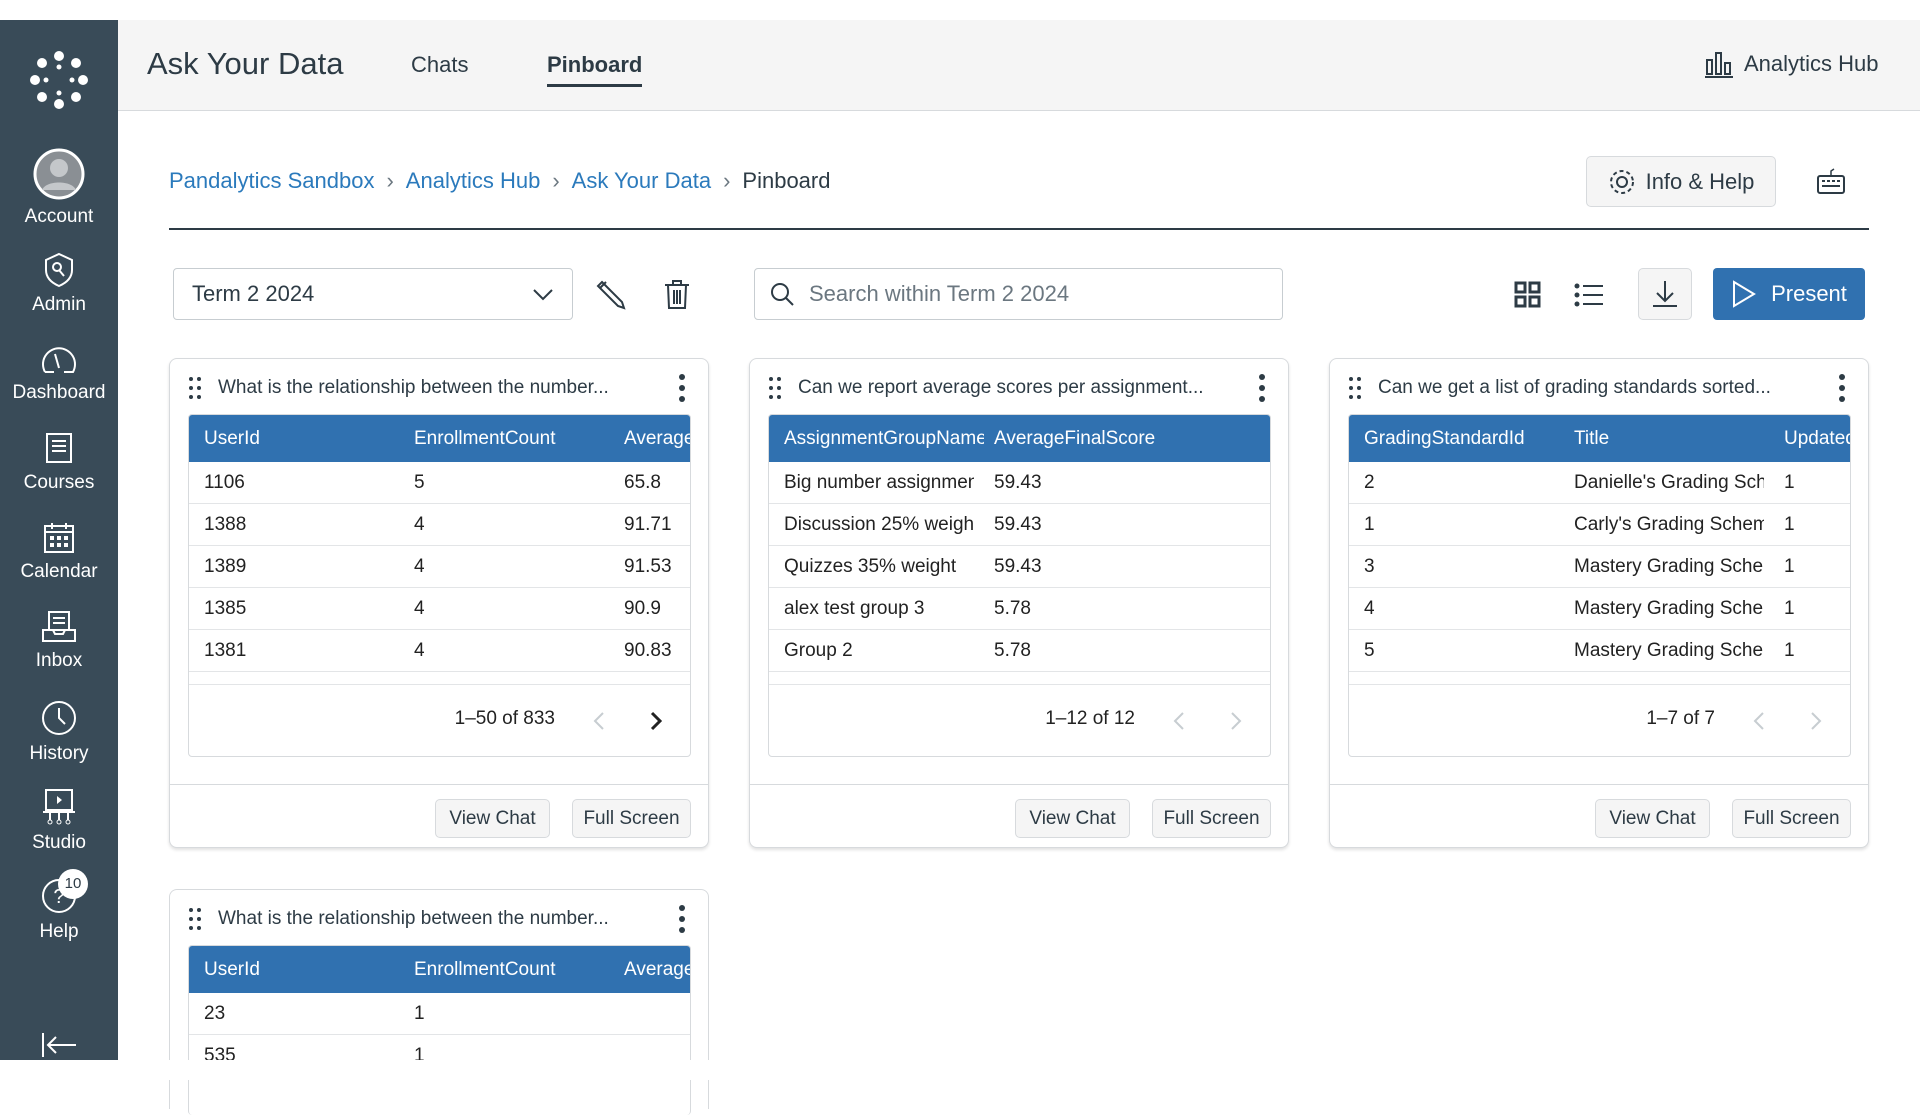  I want to click on clock-icon, so click(59, 718).